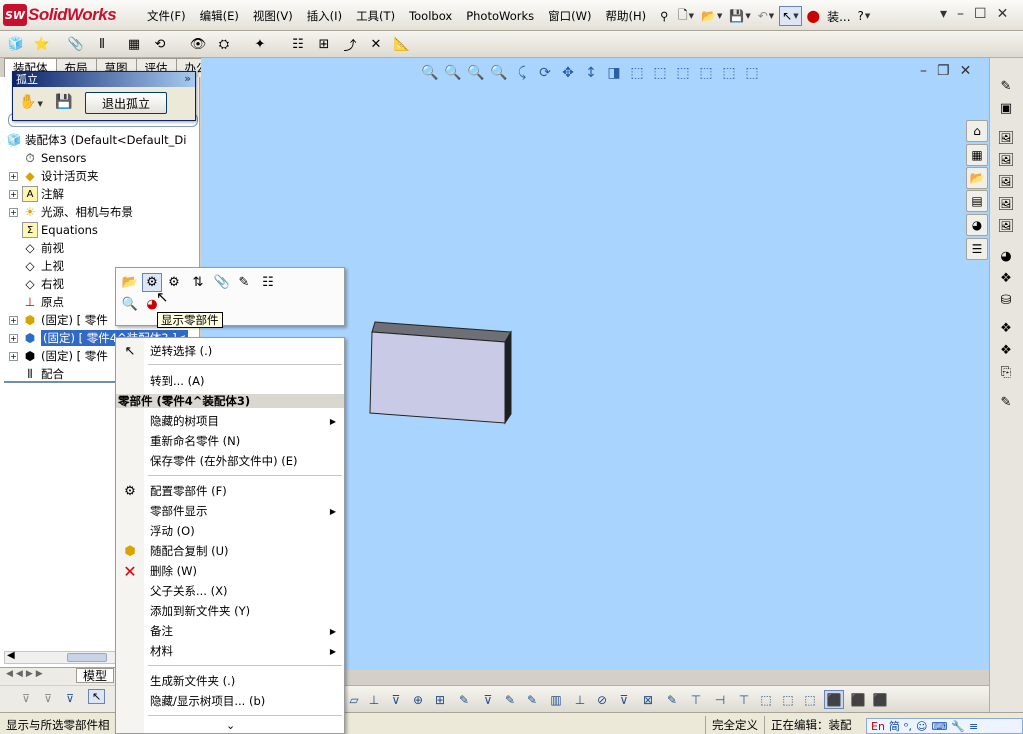 The width and height of the screenshot is (1023, 734). What do you see at coordinates (66, 212) in the screenshot?
I see `tree-item-lights-cameras: + ☀ 光源、相机与布景` at bounding box center [66, 212].